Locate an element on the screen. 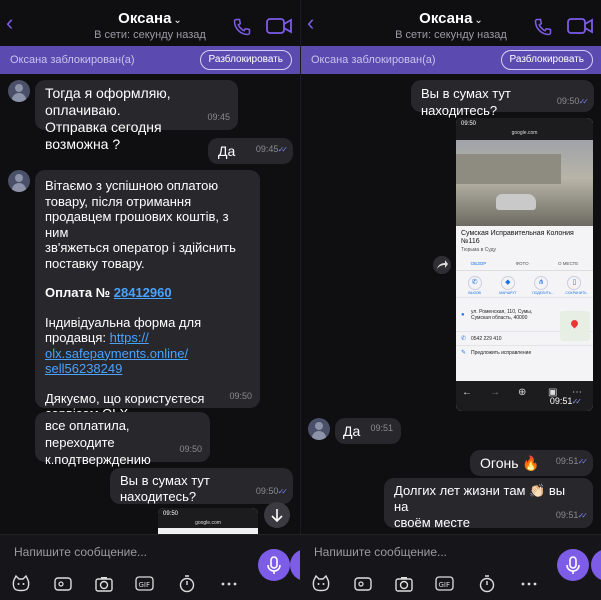  forward-icon is located at coordinates (442, 264).